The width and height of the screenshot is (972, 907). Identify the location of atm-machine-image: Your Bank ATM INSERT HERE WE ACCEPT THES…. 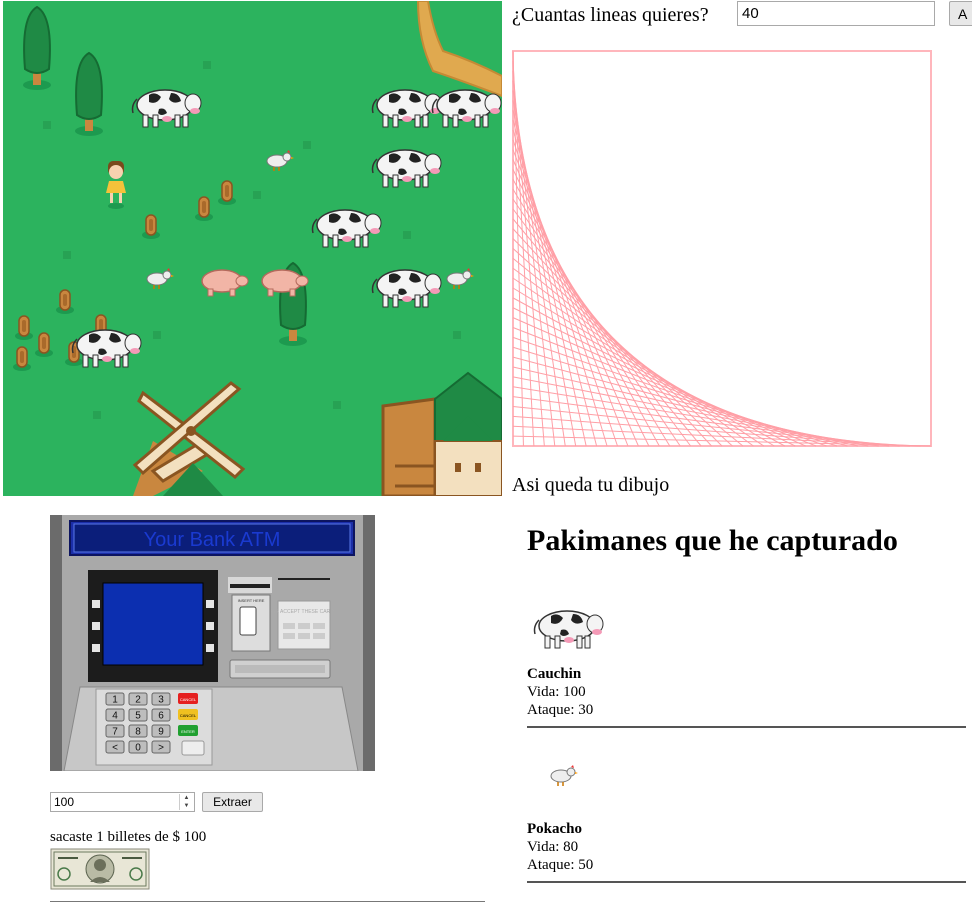
(212, 643).